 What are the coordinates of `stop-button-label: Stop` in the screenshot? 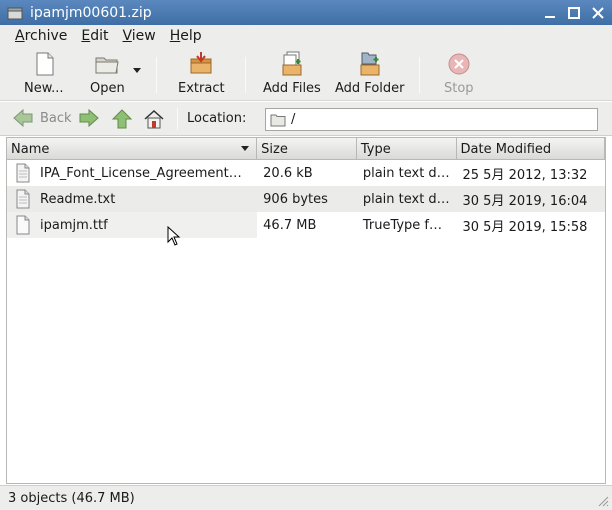 It's located at (459, 88).